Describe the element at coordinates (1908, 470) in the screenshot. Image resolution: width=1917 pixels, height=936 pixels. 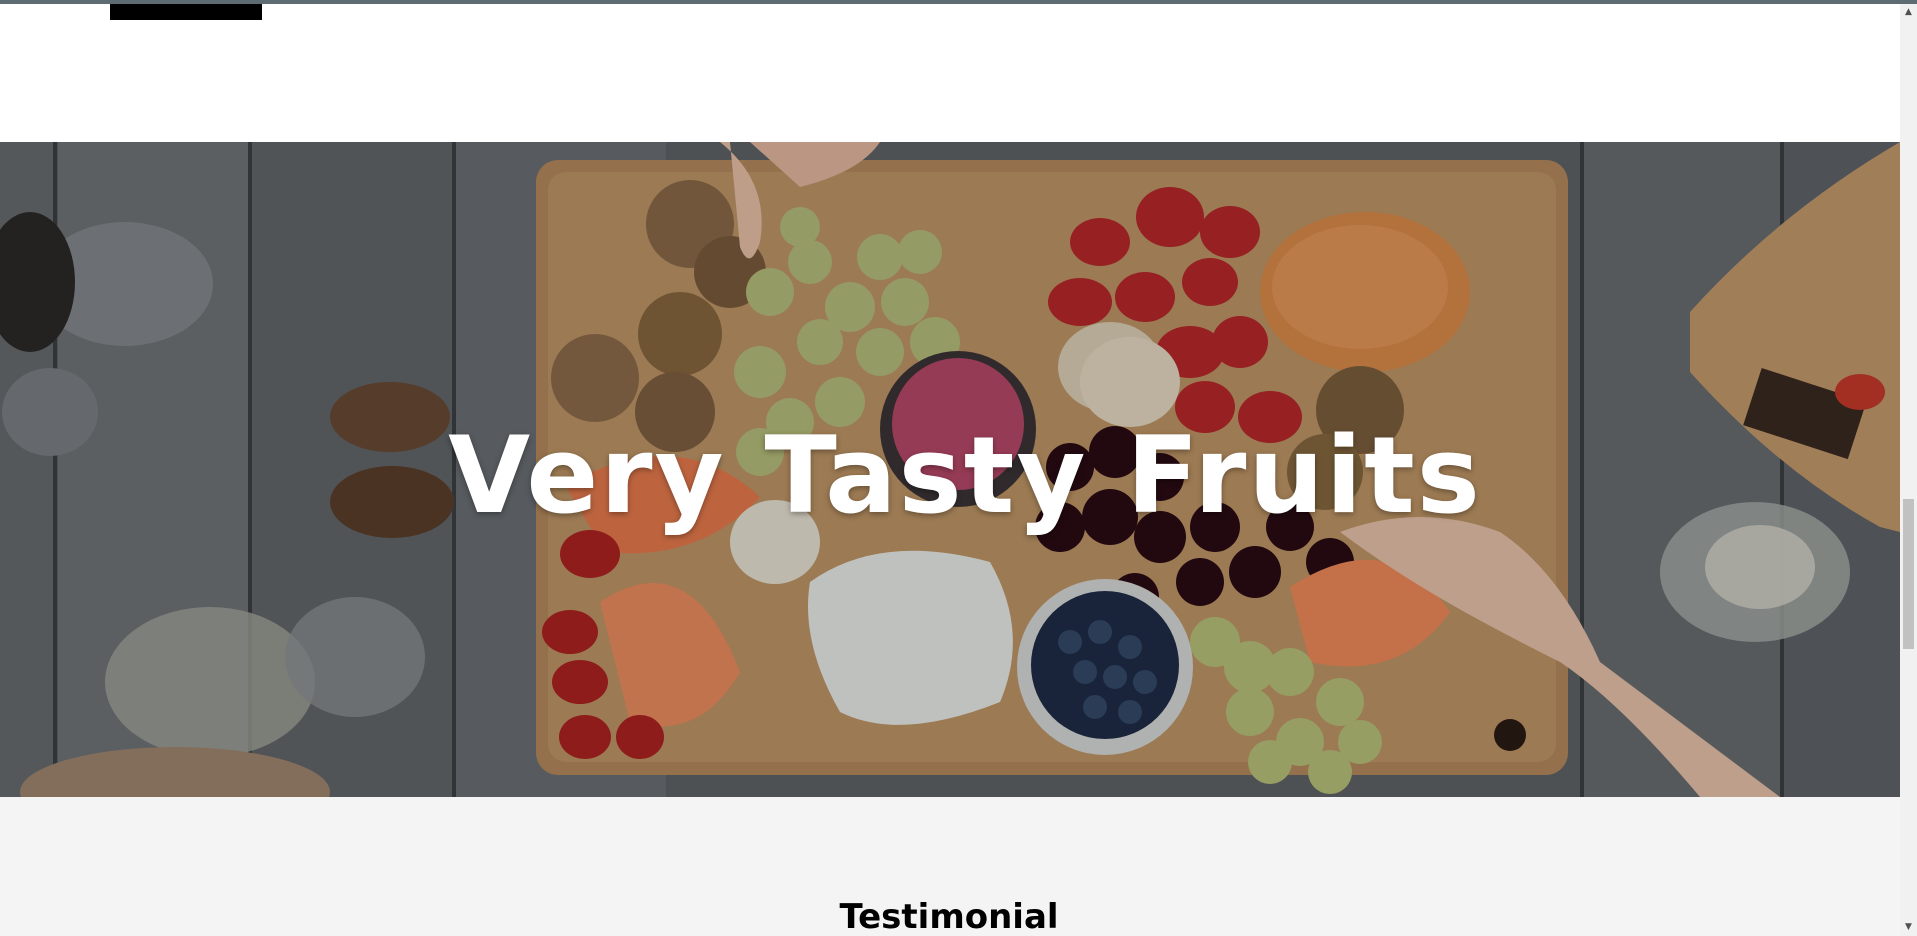
I see `page-scrollbar: ▲ ▼` at that location.